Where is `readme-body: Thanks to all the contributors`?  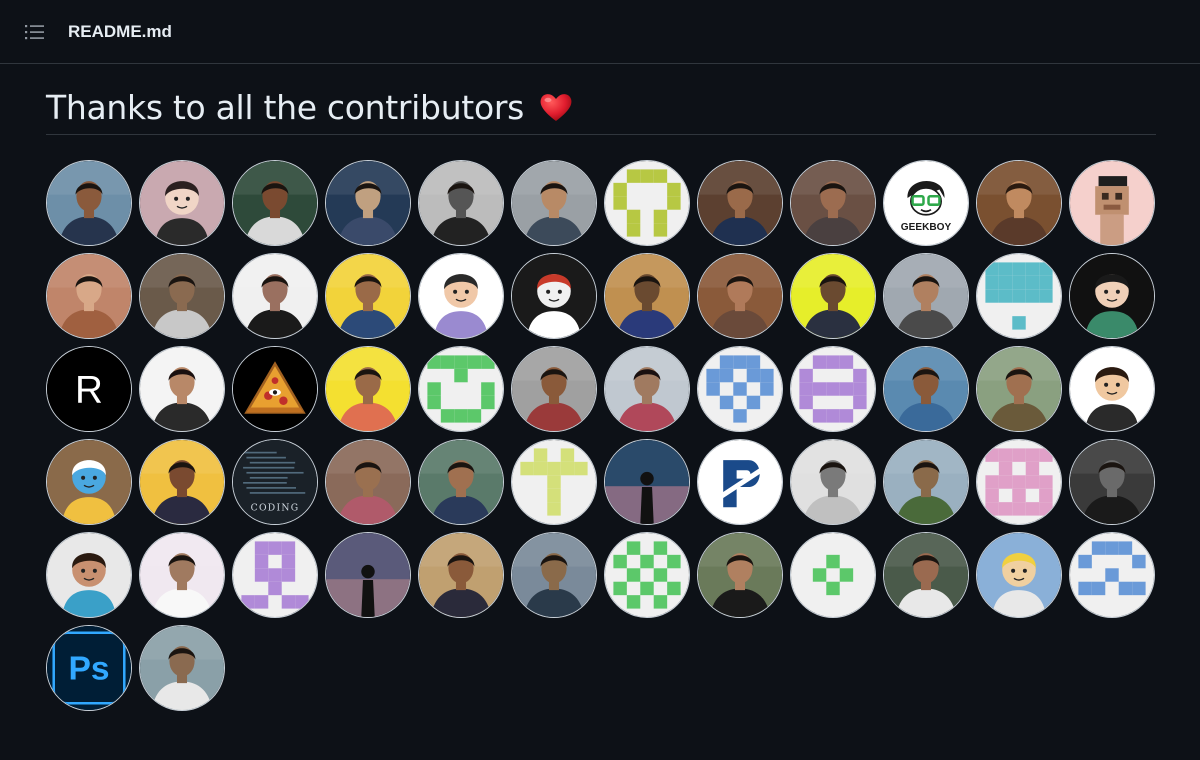 readme-body: Thanks to all the contributors is located at coordinates (601, 109).